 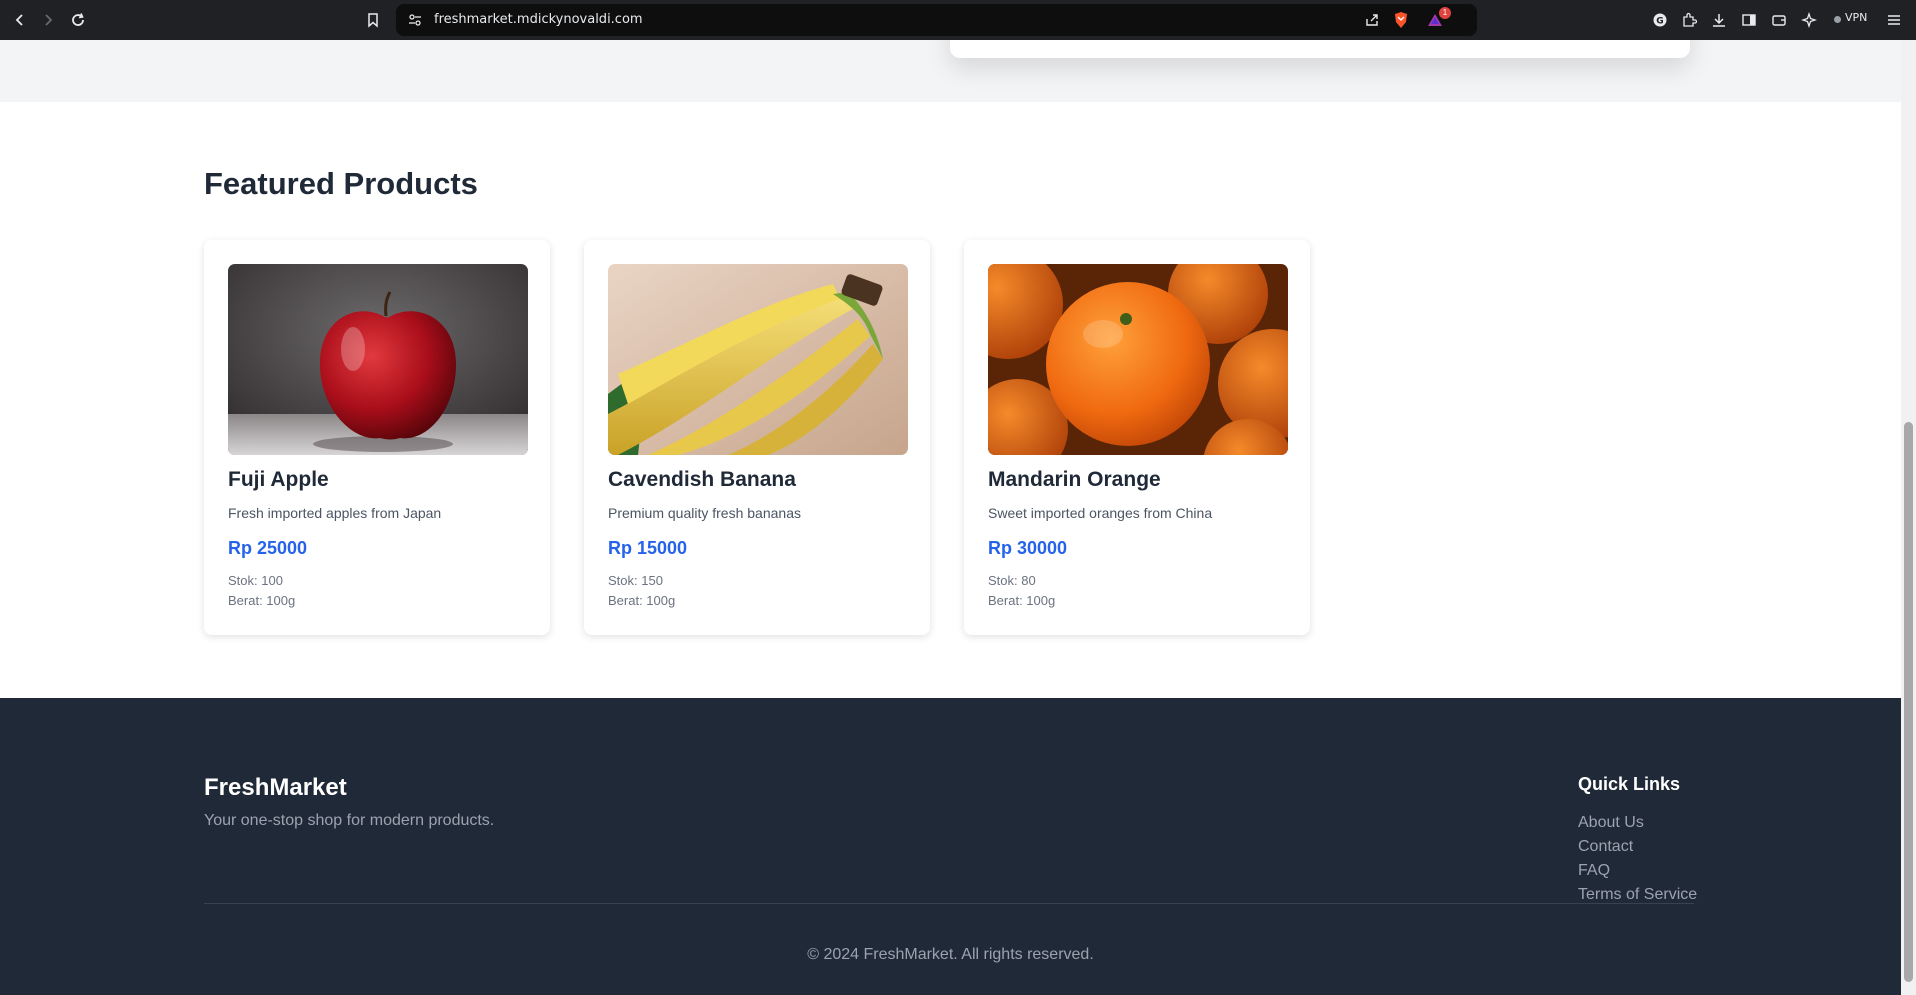 I want to click on product-price: Rp 30000, so click(x=1028, y=548).